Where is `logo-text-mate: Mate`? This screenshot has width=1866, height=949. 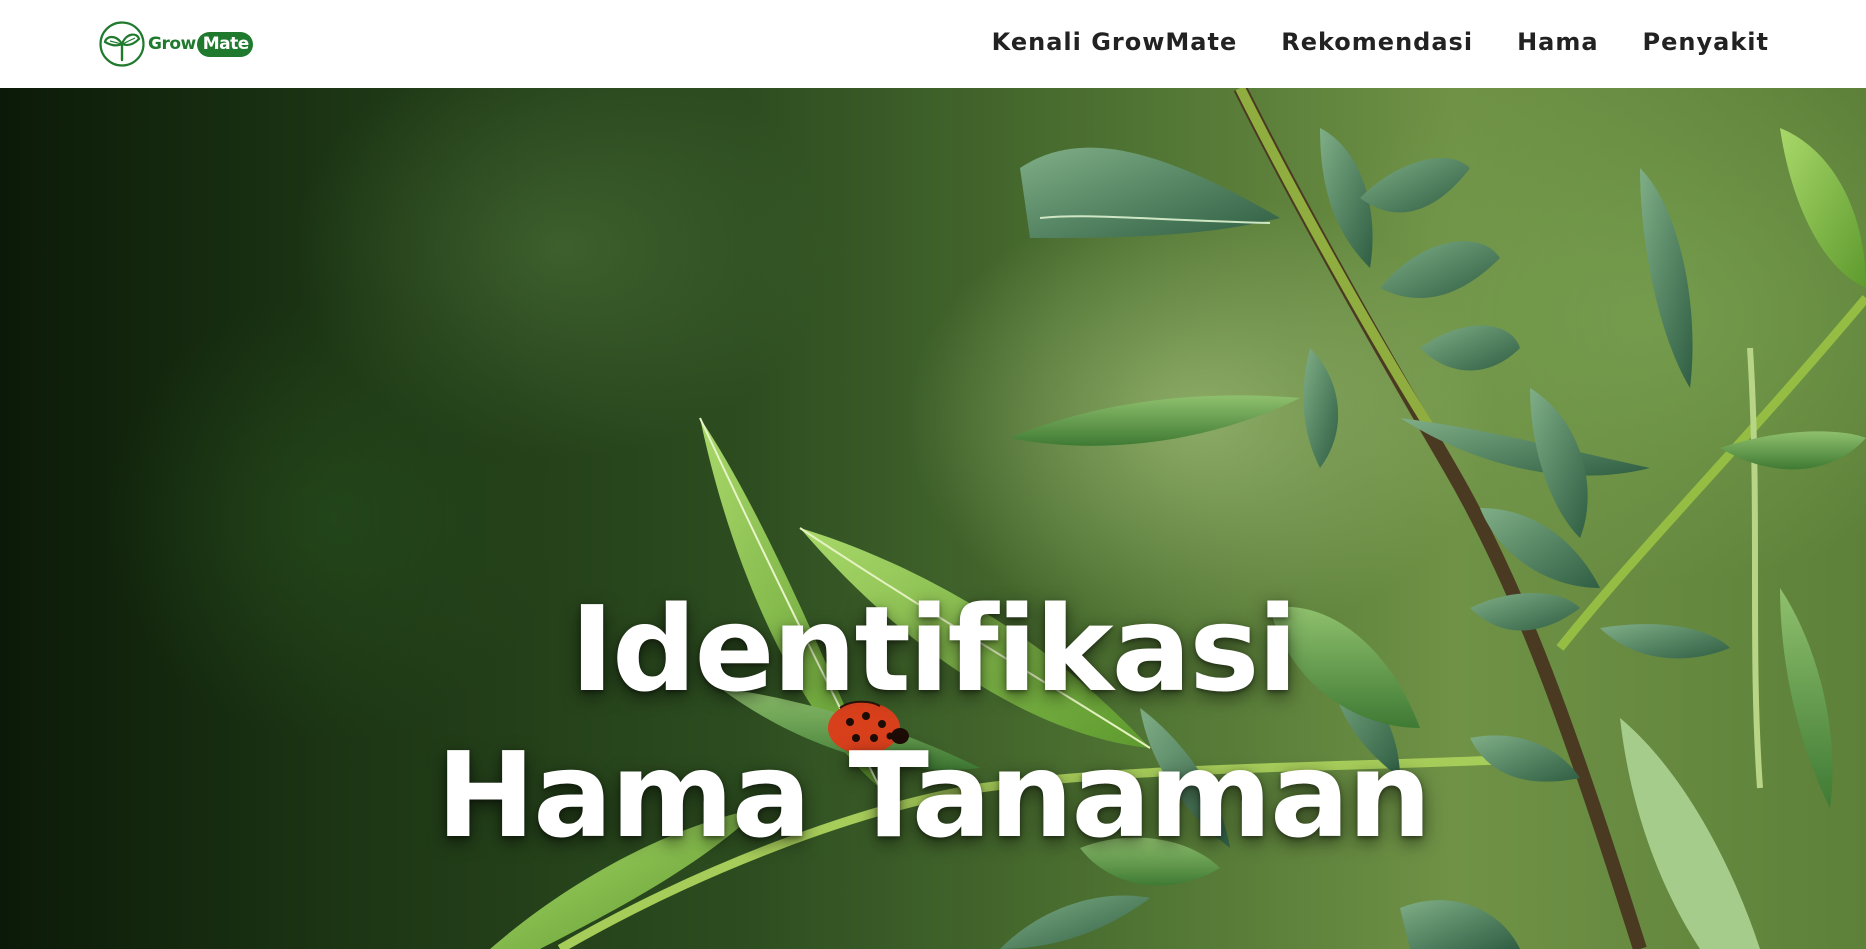 logo-text-mate: Mate is located at coordinates (224, 44).